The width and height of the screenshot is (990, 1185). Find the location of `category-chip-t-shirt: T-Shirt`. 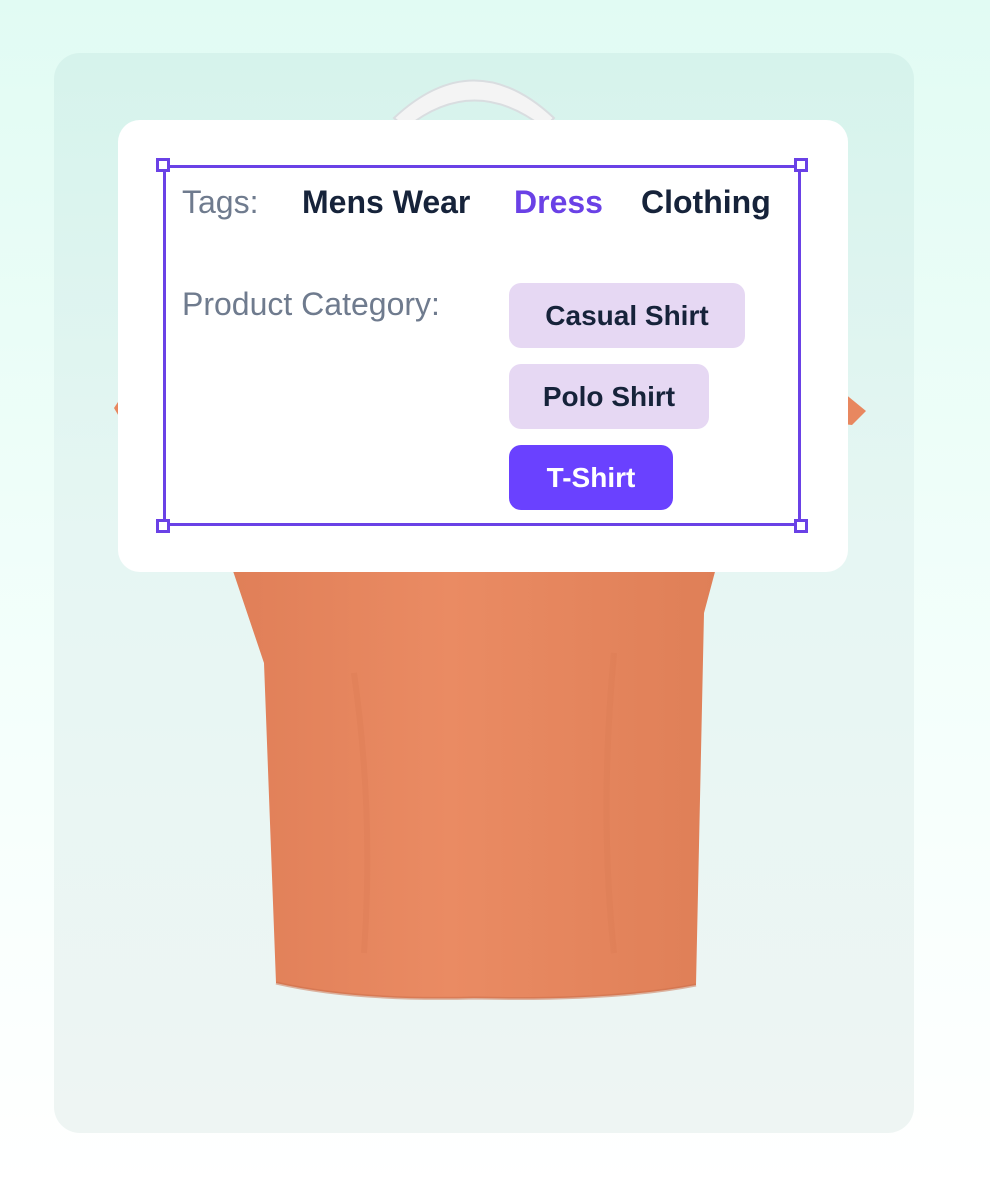

category-chip-t-shirt: T-Shirt is located at coordinates (591, 477).